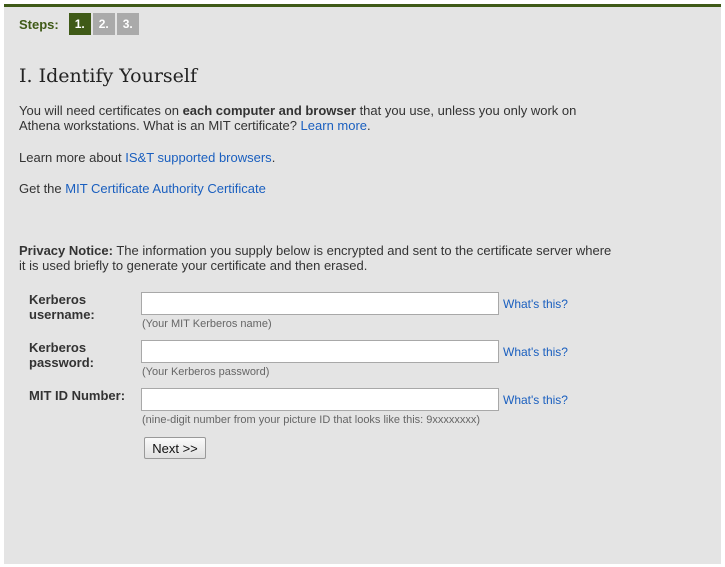 The width and height of the screenshot is (725, 567). I want to click on step-2: 2., so click(103, 24).